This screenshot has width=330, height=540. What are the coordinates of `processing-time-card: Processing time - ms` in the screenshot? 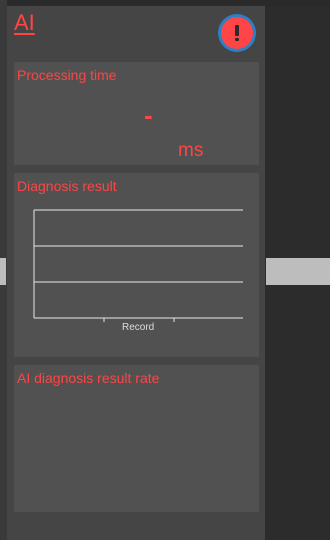 It's located at (136, 113).